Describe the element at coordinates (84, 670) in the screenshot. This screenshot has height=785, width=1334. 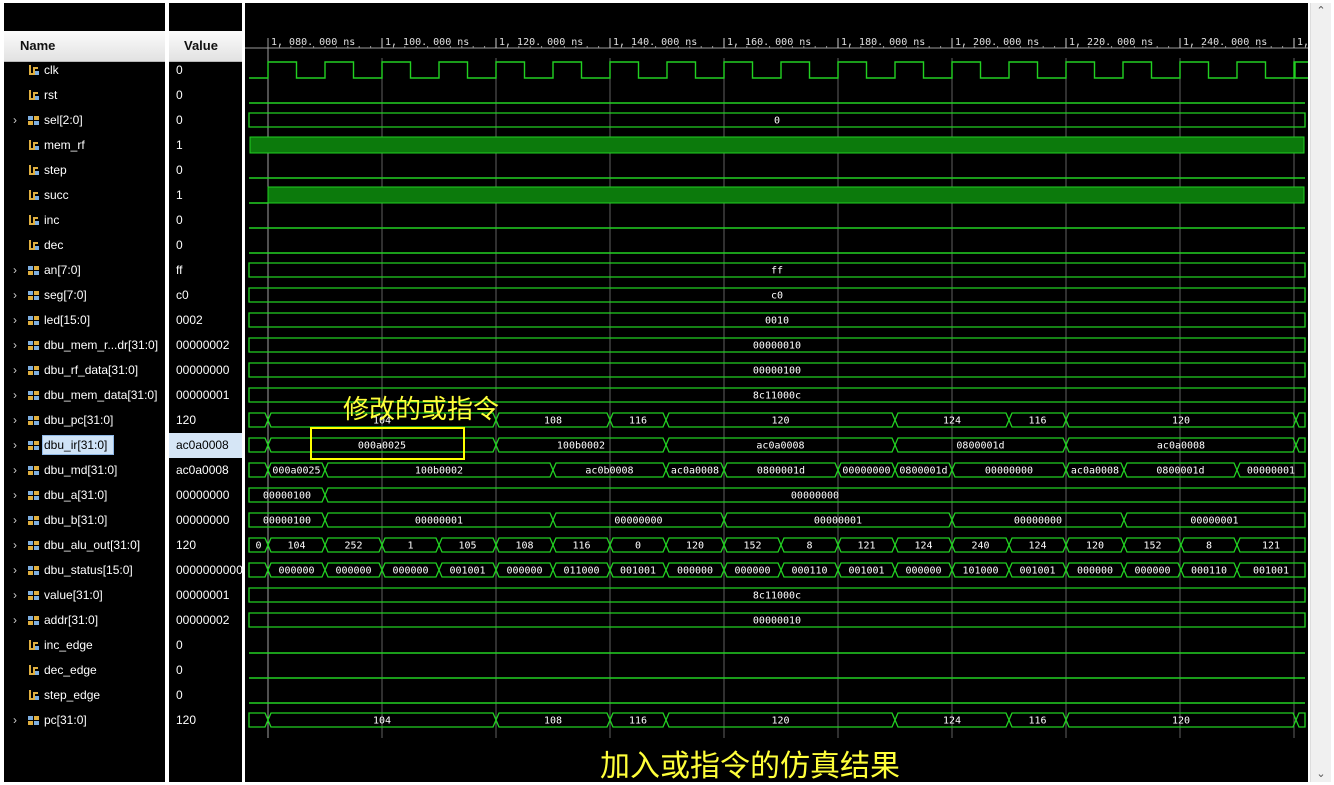
I see `signal-row: dec_edge` at that location.